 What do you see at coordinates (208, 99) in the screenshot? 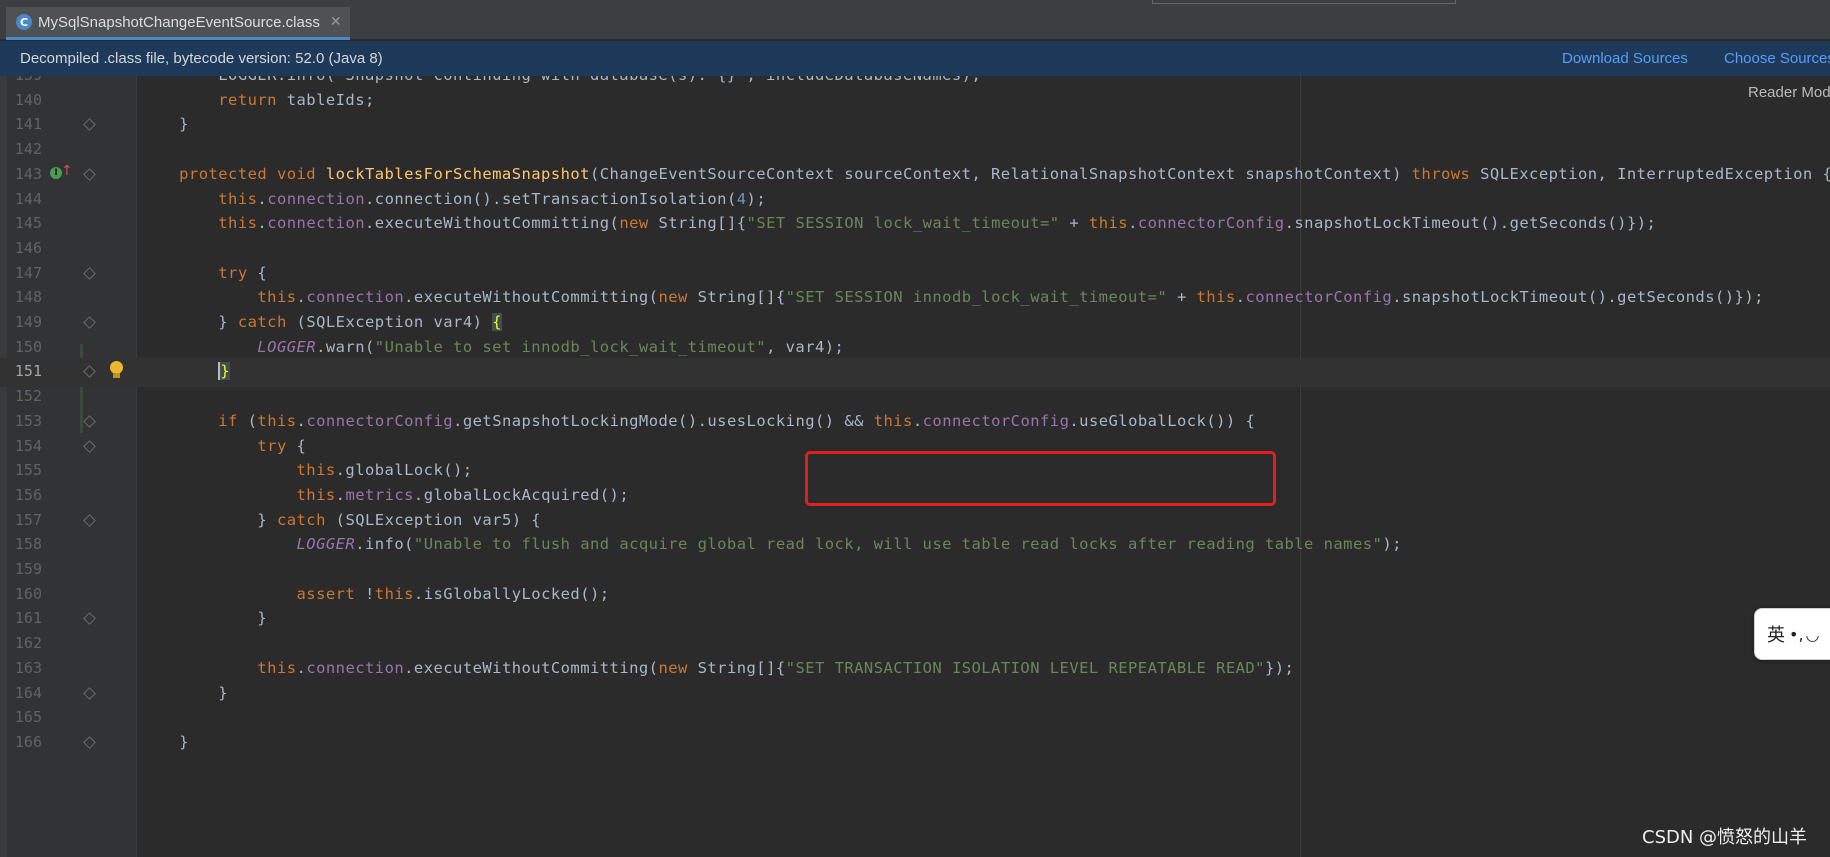
I see `code-token: return` at bounding box center [208, 99].